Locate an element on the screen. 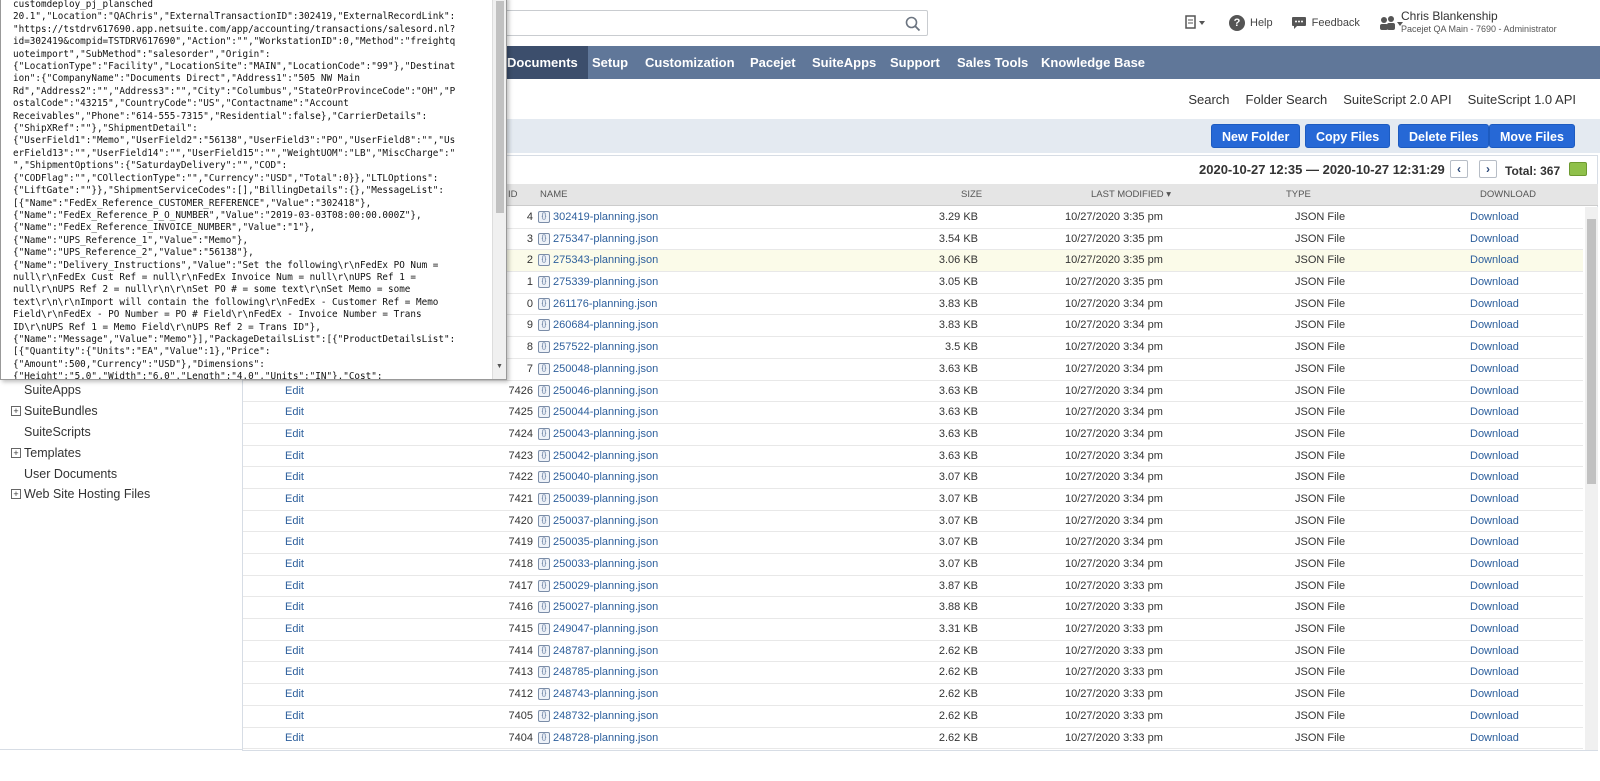 The image size is (1600, 781). col-download: DOWNLOAD is located at coordinates (1508, 194).